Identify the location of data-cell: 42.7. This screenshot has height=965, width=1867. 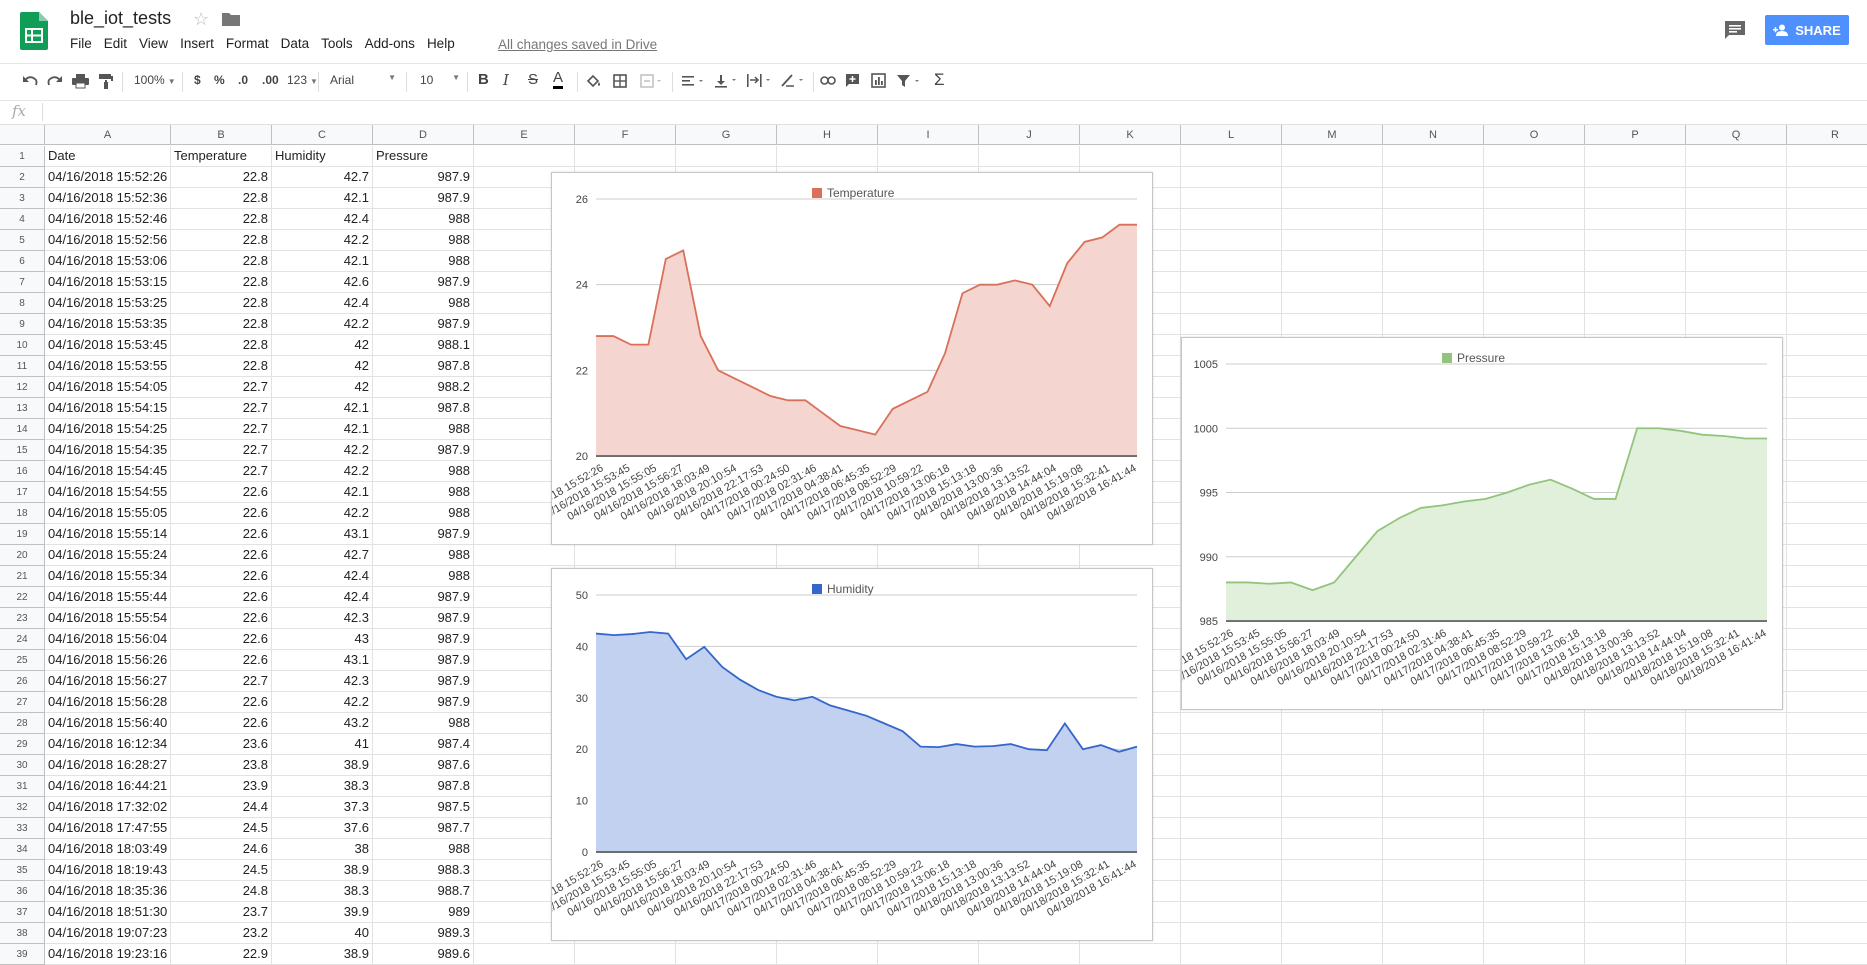
(322, 177).